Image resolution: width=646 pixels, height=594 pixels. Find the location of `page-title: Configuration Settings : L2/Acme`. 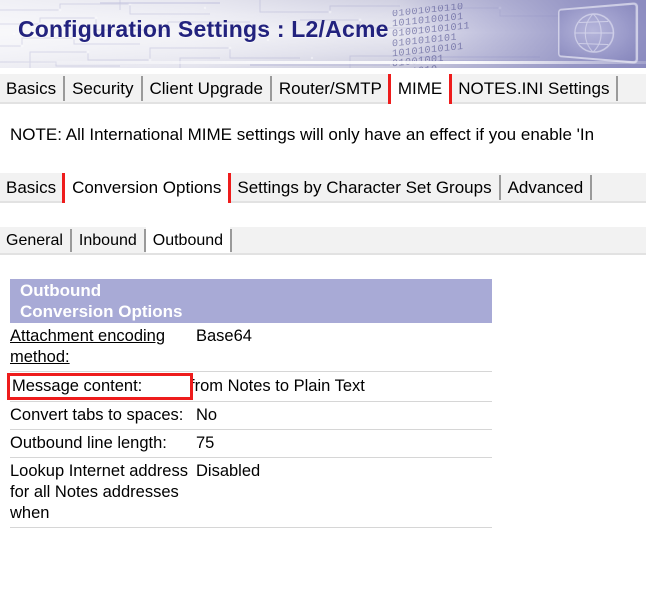

page-title: Configuration Settings : L2/Acme is located at coordinates (203, 29).